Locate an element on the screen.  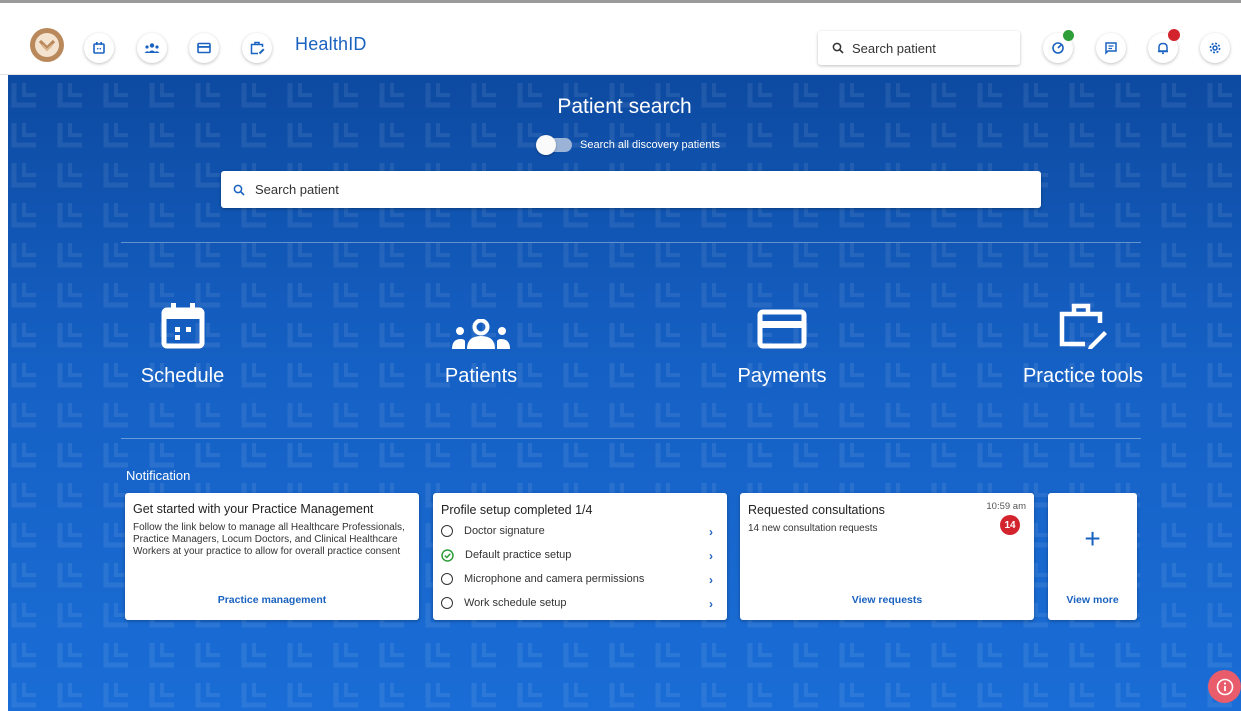
status-button is located at coordinates (1058, 46).